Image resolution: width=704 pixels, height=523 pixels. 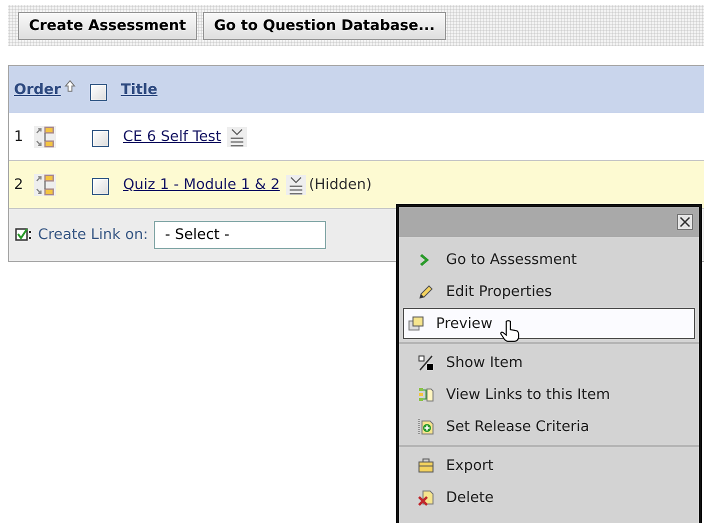 What do you see at coordinates (549, 323) in the screenshot?
I see `menu-item: Preview` at bounding box center [549, 323].